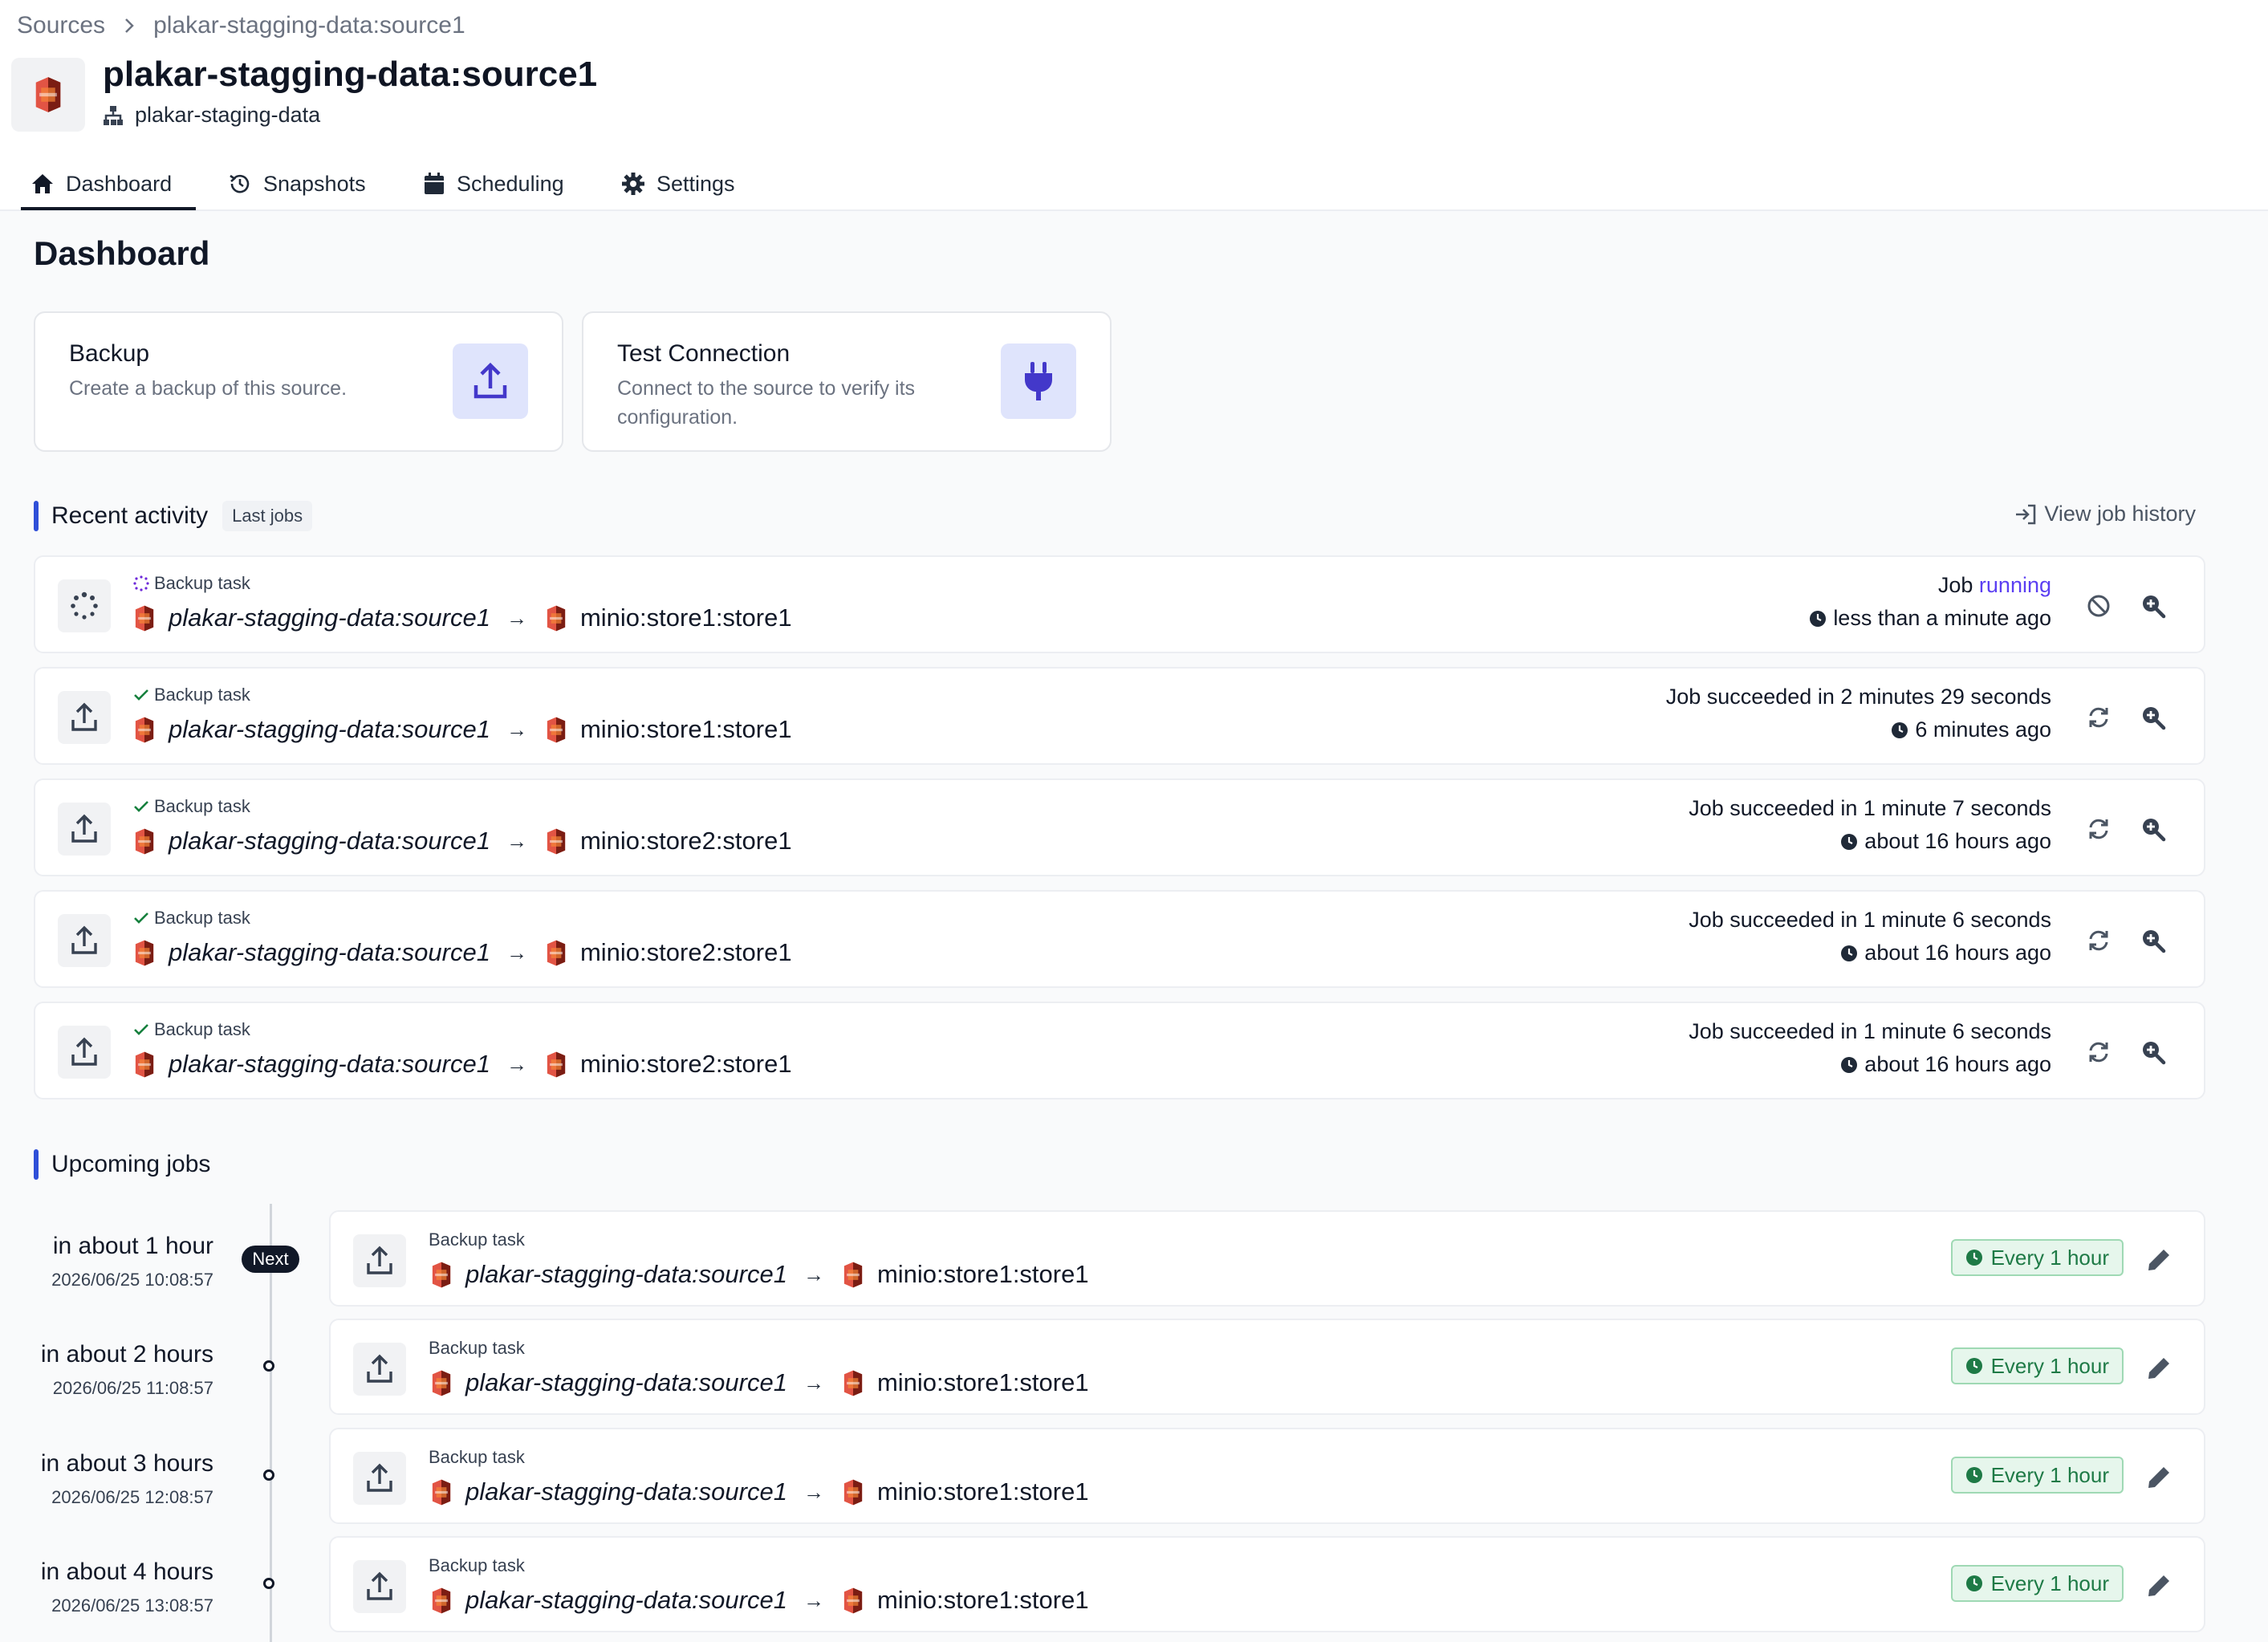 The width and height of the screenshot is (2268, 1642). Describe the element at coordinates (61, 25) in the screenshot. I see `breadcrumb-sources-link: Sources` at that location.